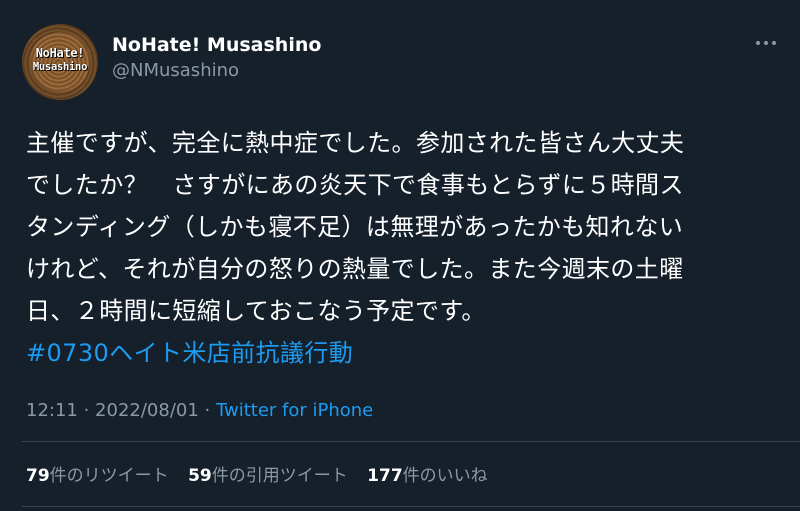 The height and width of the screenshot is (511, 800). What do you see at coordinates (189, 353) in the screenshot?
I see `hashtag-link: #0730ヘイト米店前抗議行動` at bounding box center [189, 353].